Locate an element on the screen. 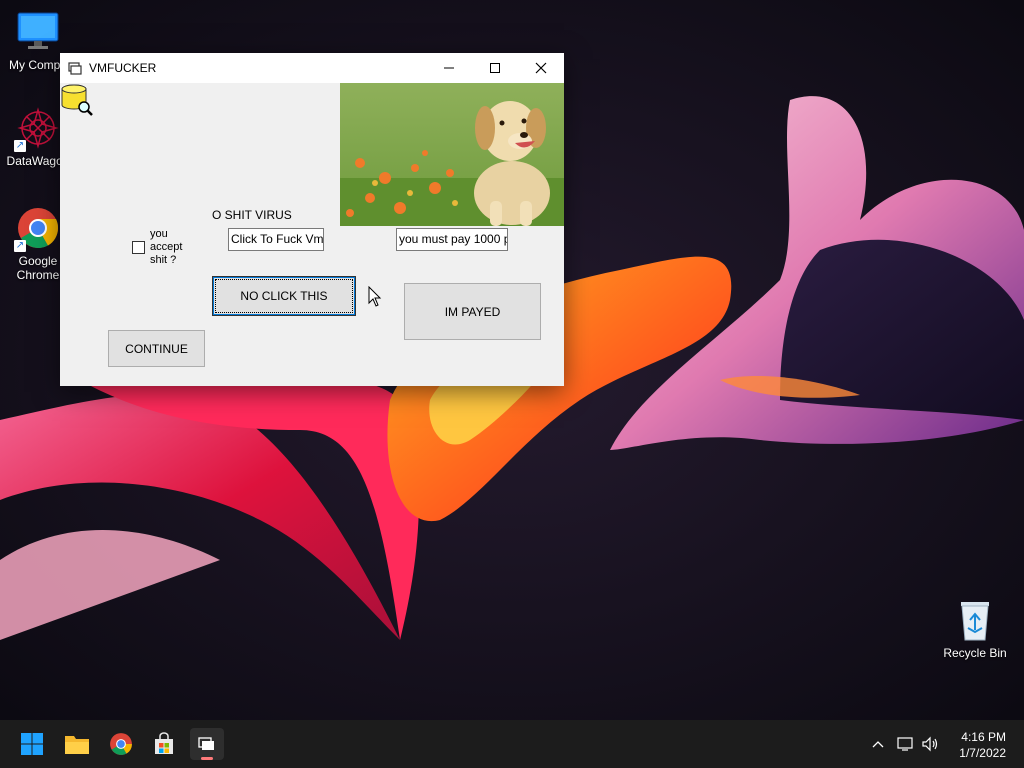 The width and height of the screenshot is (1024, 768). network-button is located at coordinates (906, 744).